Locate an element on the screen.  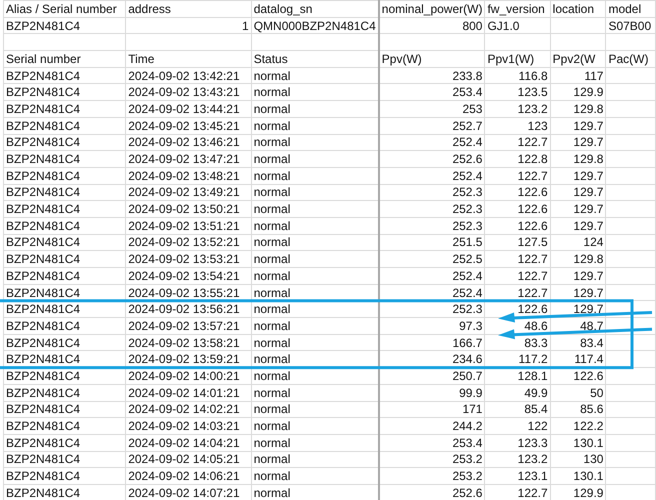
table-cell: 130.1 is located at coordinates (578, 443).